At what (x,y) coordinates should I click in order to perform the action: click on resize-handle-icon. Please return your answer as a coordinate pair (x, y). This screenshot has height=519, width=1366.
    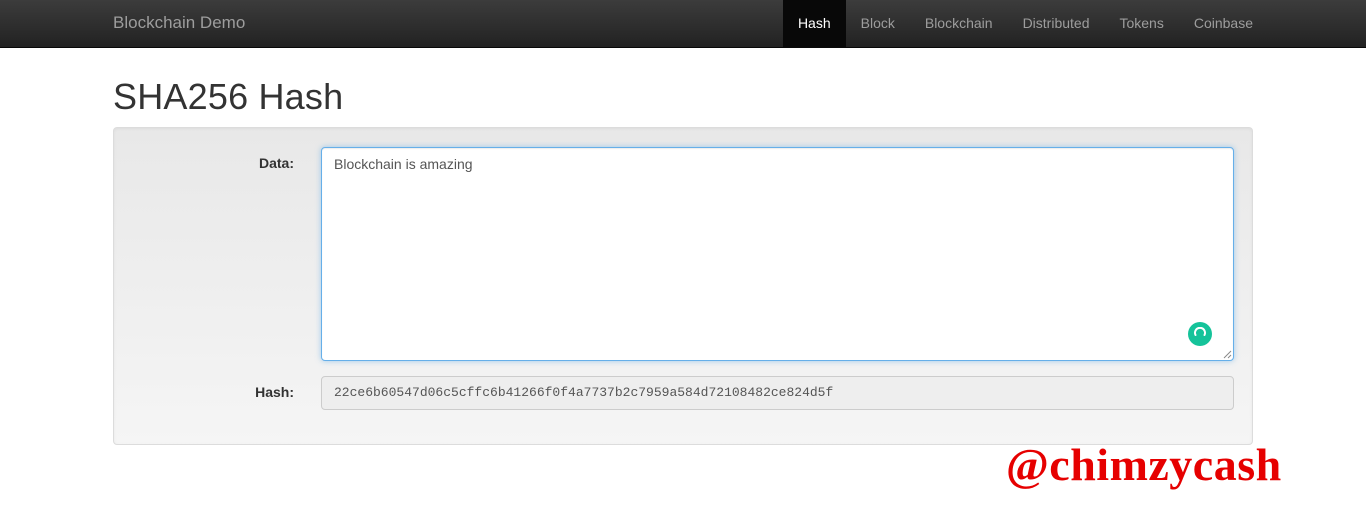
    Looking at the image, I should click on (1227, 354).